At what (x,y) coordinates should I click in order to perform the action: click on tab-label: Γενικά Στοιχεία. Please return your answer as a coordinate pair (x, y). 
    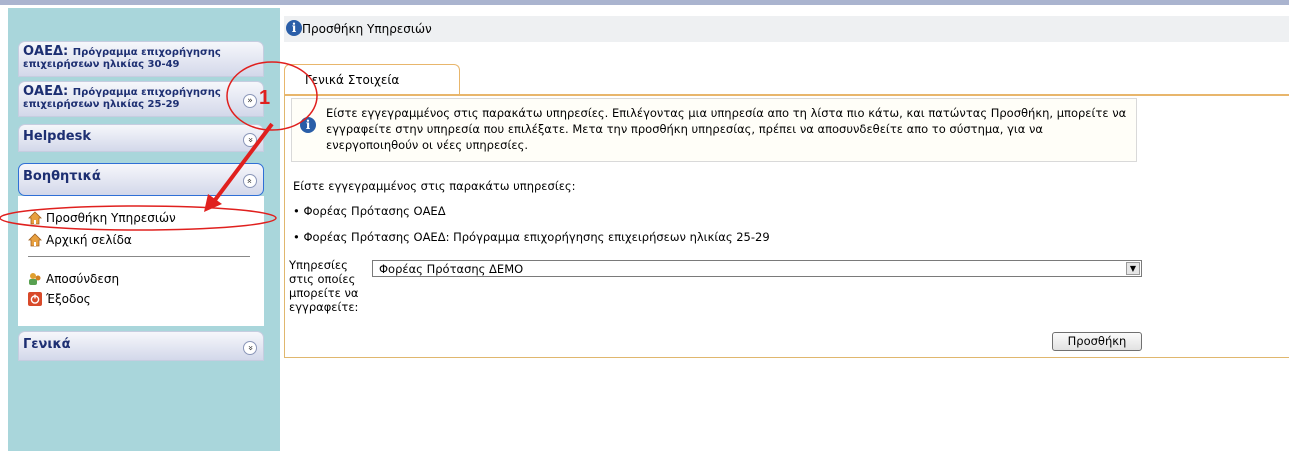
    Looking at the image, I should click on (352, 80).